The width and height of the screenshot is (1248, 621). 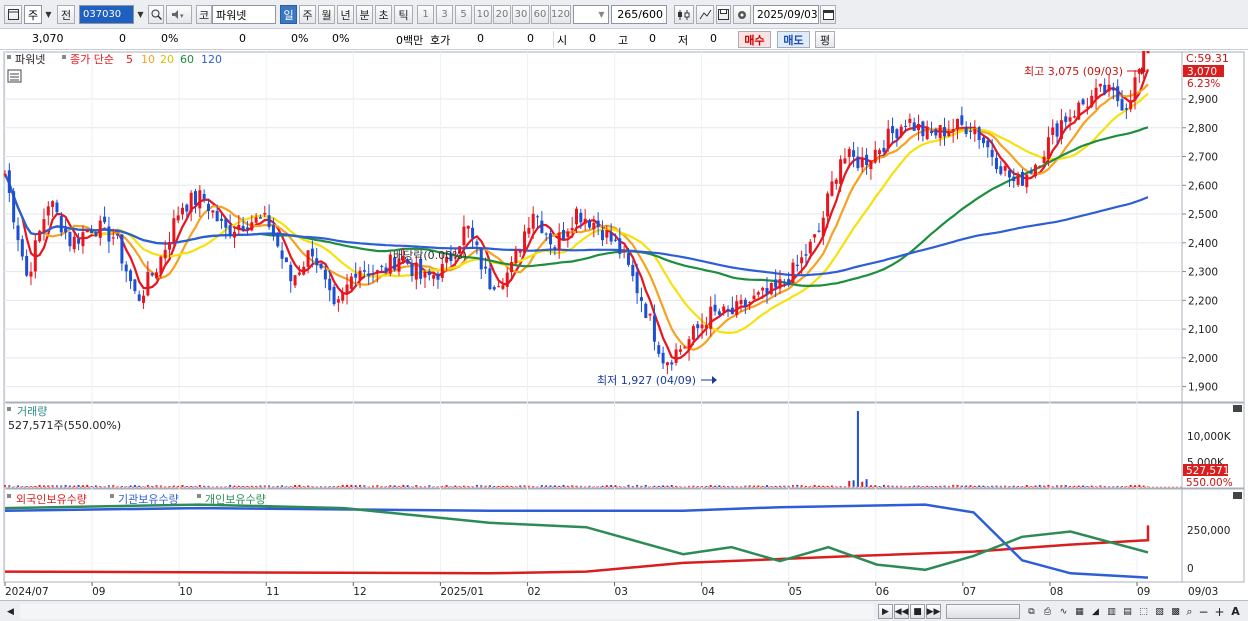 What do you see at coordinates (1095, 611) in the screenshot?
I see `chart-area-icon: ◢` at bounding box center [1095, 611].